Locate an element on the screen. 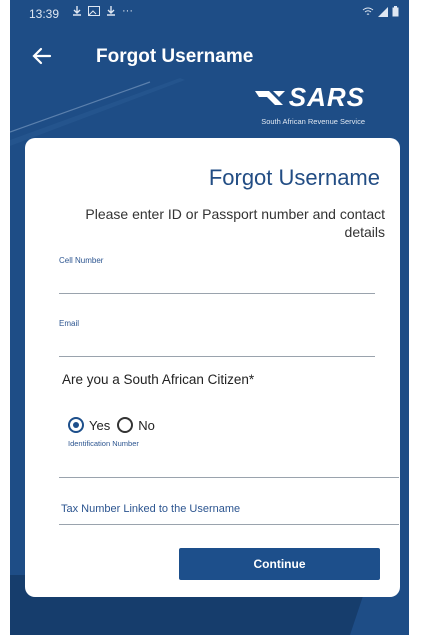  radio-no-label: No is located at coordinates (146, 425).